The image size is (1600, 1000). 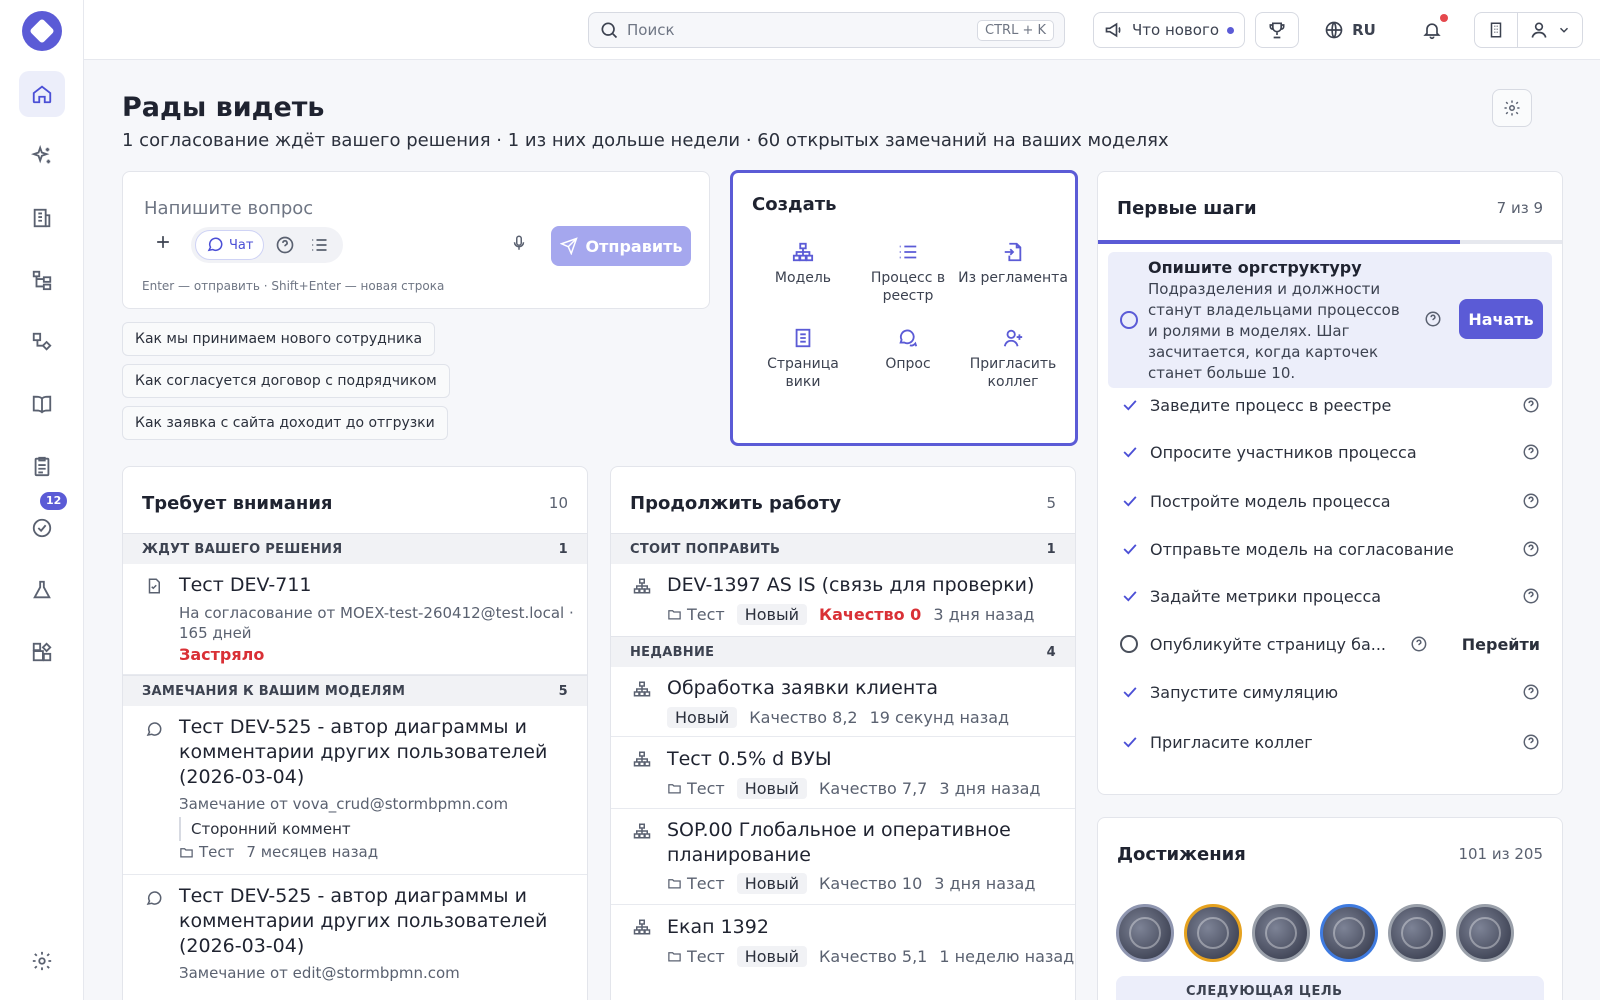 What do you see at coordinates (154, 898) in the screenshot?
I see `comment-icon` at bounding box center [154, 898].